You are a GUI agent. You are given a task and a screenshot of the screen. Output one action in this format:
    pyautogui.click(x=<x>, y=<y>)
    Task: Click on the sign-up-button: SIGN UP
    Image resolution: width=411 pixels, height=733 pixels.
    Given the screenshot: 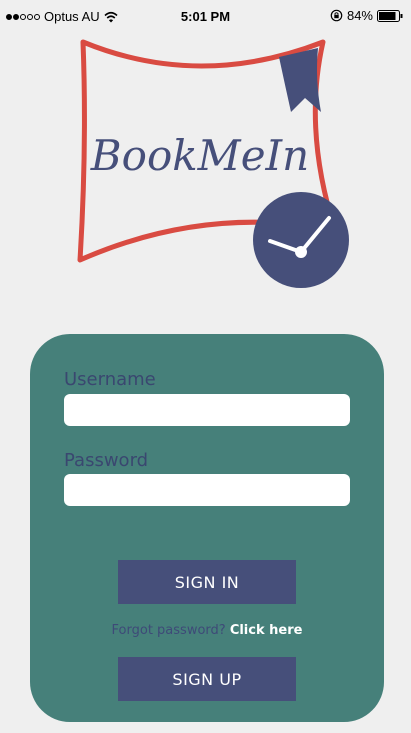 What is the action you would take?
    pyautogui.click(x=207, y=679)
    